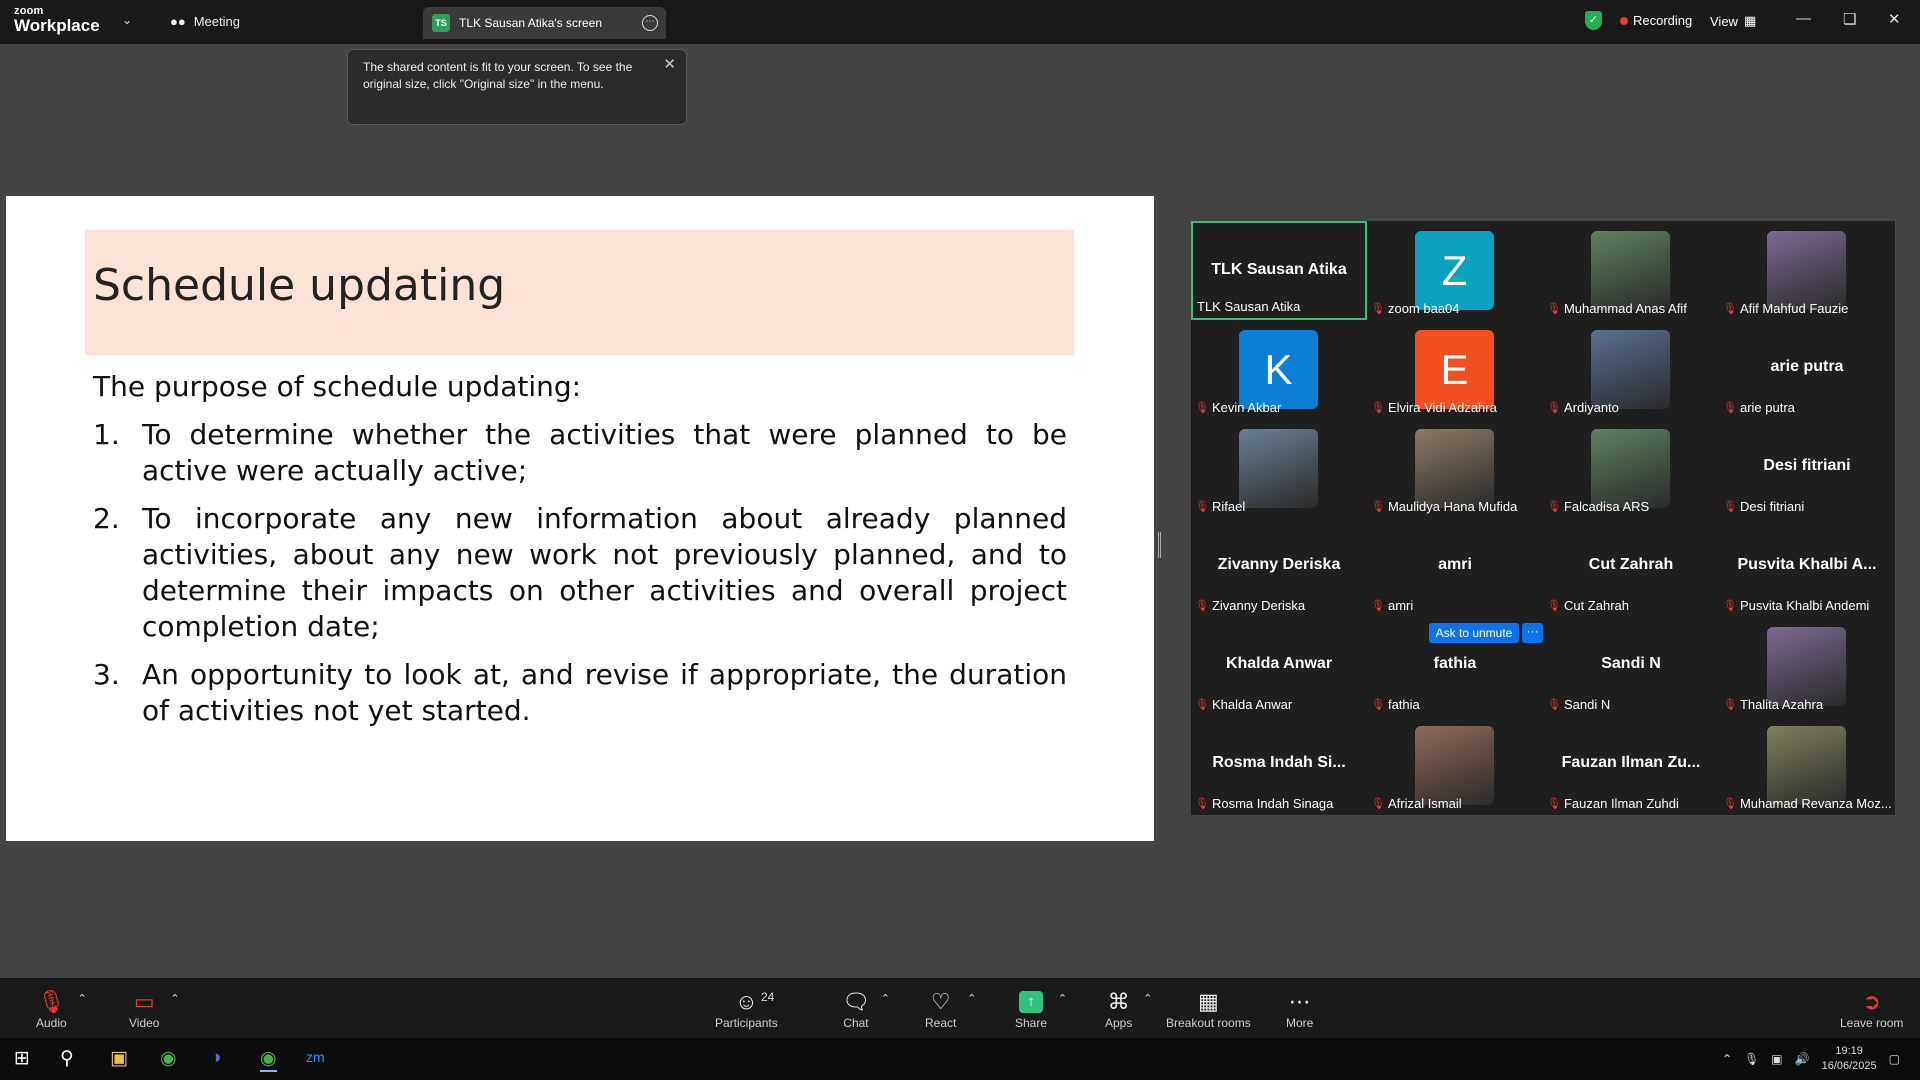 The image size is (1920, 1080). What do you see at coordinates (1894, 1059) in the screenshot?
I see `notifications-icon: ▢` at bounding box center [1894, 1059].